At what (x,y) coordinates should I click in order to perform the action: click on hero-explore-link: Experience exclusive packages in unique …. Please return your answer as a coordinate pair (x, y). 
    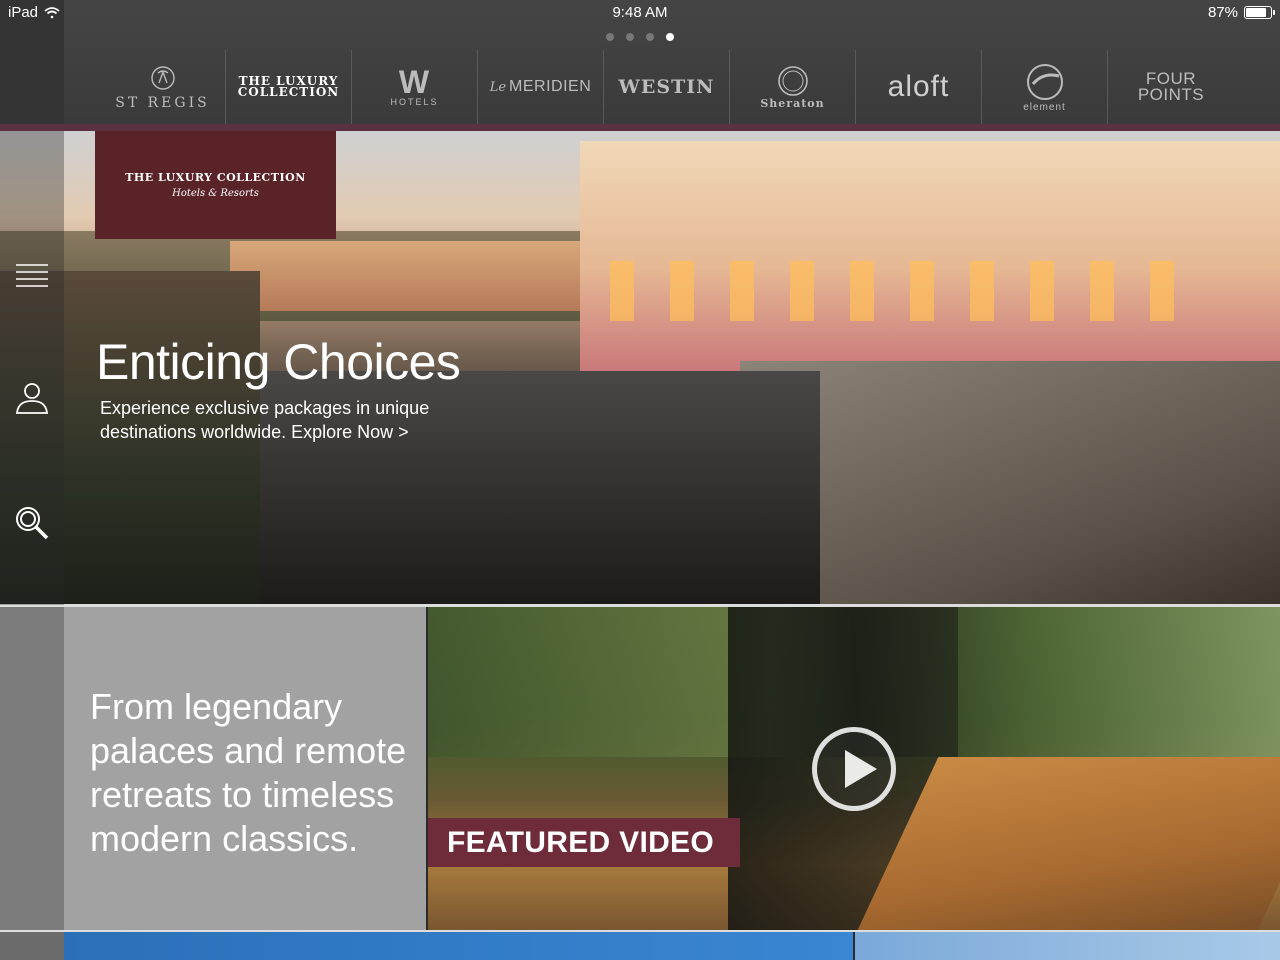
    Looking at the image, I should click on (290, 420).